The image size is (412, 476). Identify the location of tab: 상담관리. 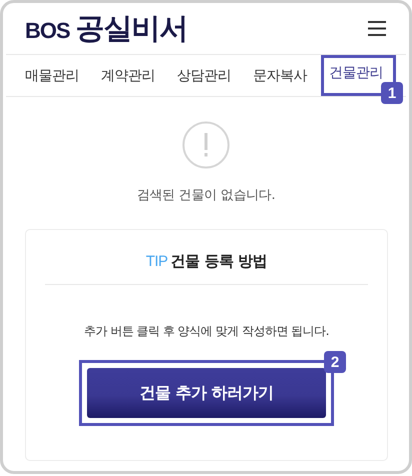
(204, 75).